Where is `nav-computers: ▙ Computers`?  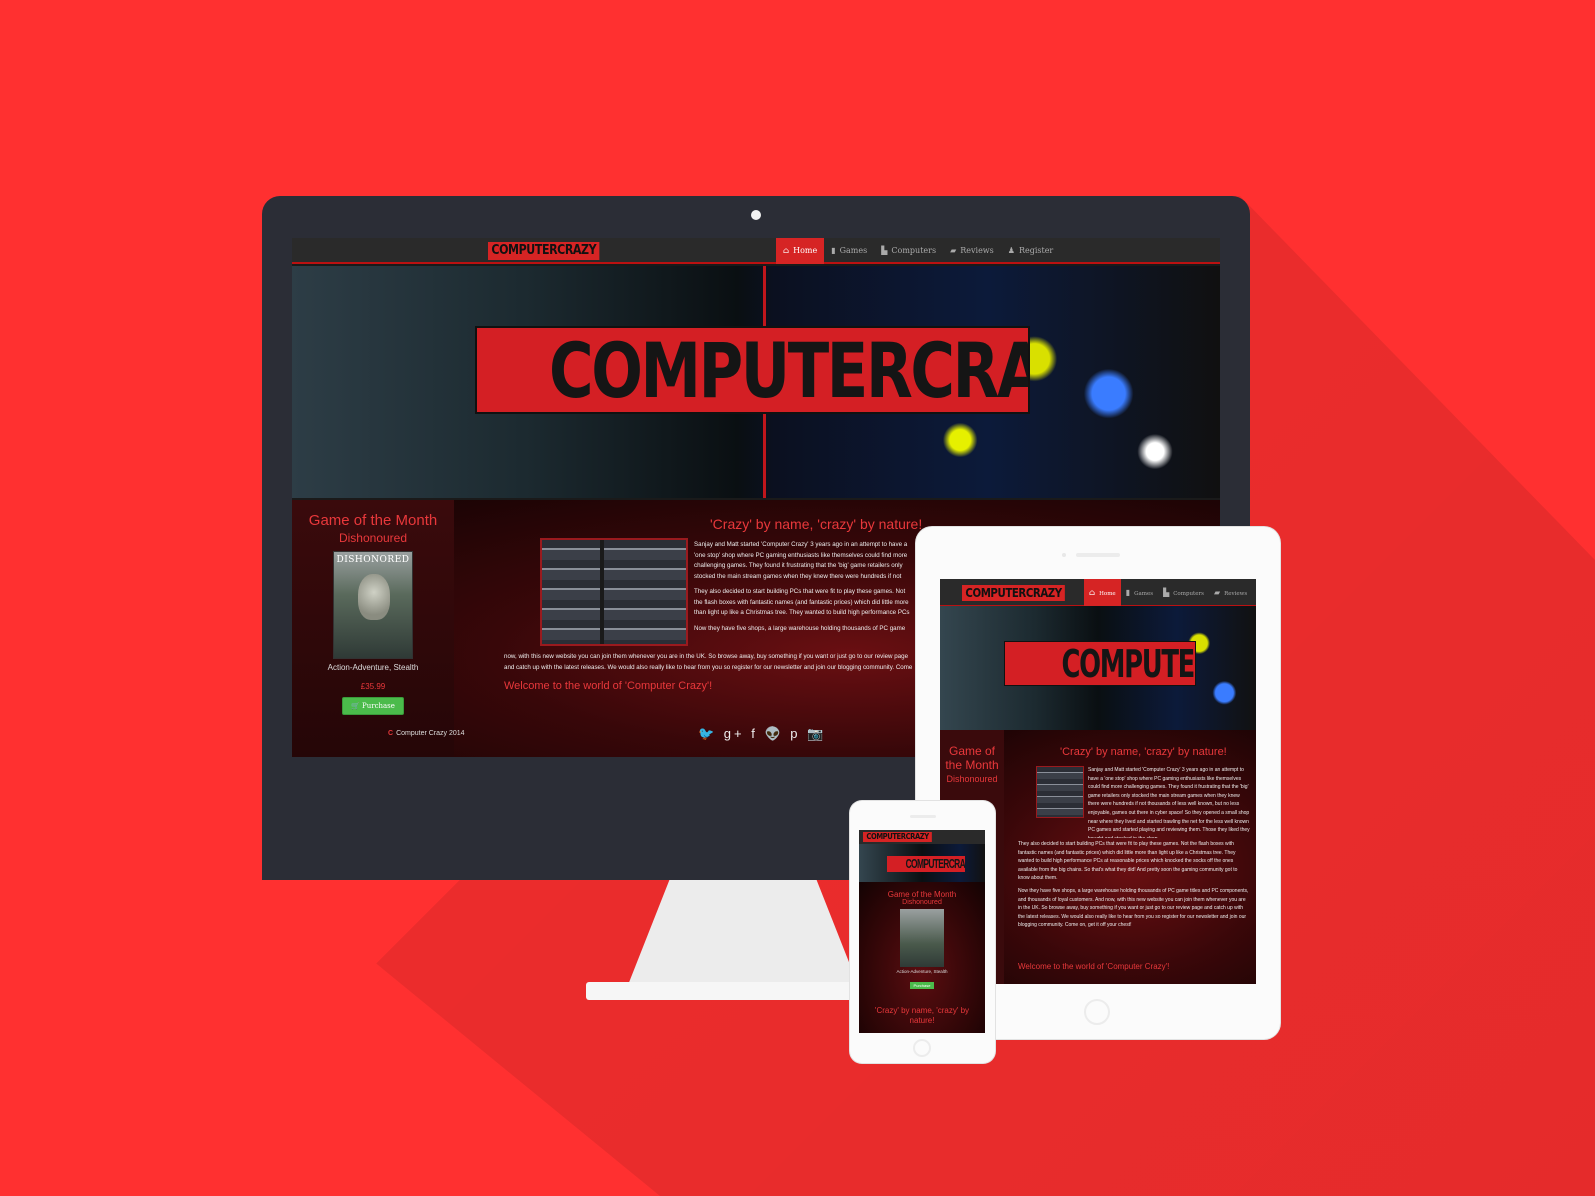 nav-computers: ▙ Computers is located at coordinates (908, 251).